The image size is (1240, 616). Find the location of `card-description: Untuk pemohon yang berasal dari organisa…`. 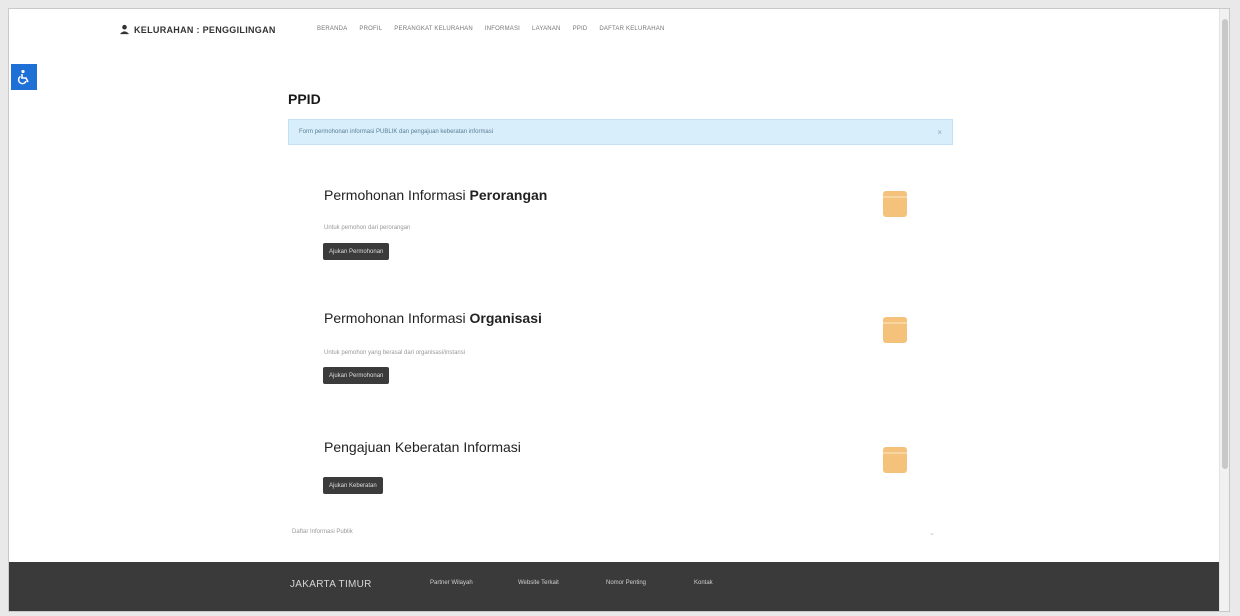

card-description: Untuk pemohon yang berasal dari organisa… is located at coordinates (395, 353).